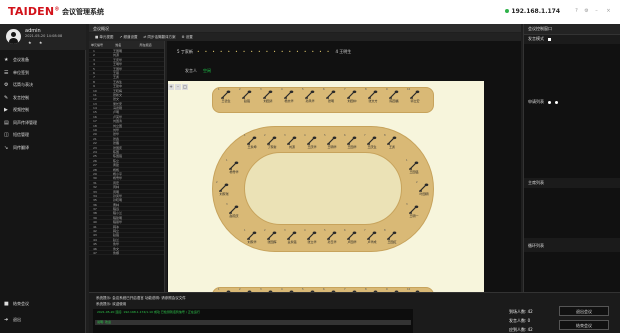 The height and width of the screenshot is (333, 620). I want to click on interpret-icon: ▤, so click(6, 122).